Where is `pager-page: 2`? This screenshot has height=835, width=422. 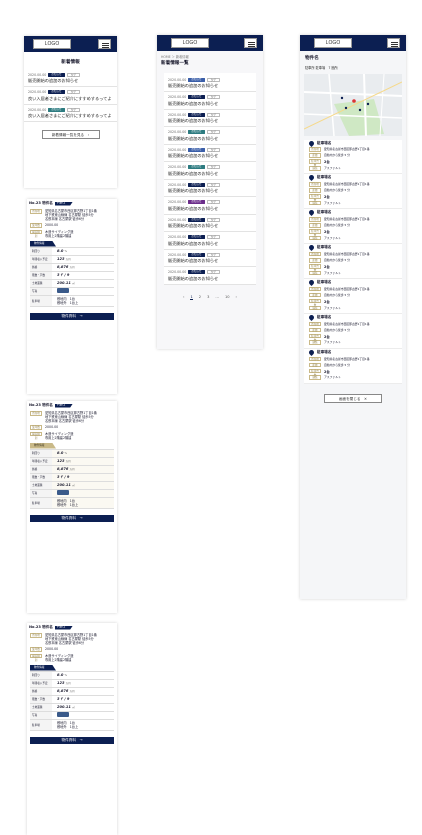
pager-page: 2 is located at coordinates (200, 297).